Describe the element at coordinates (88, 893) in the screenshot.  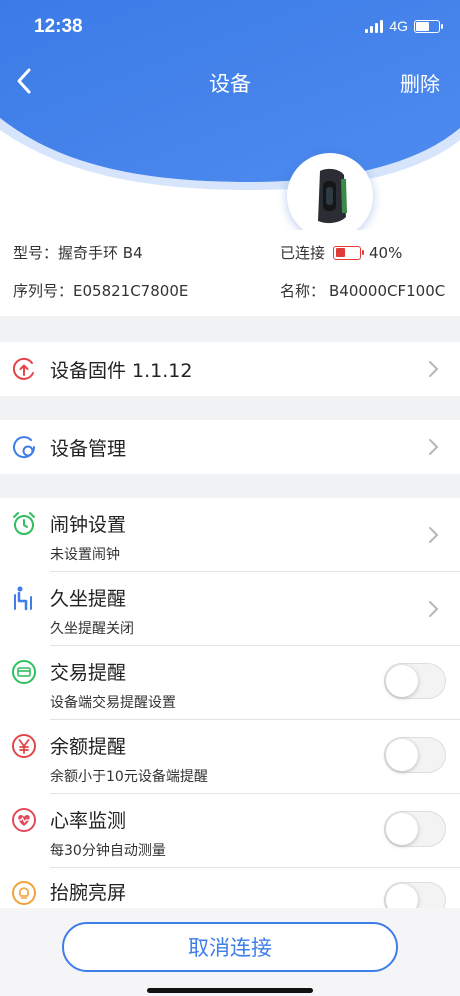
I see `setting-title: 抬腕亮屏` at that location.